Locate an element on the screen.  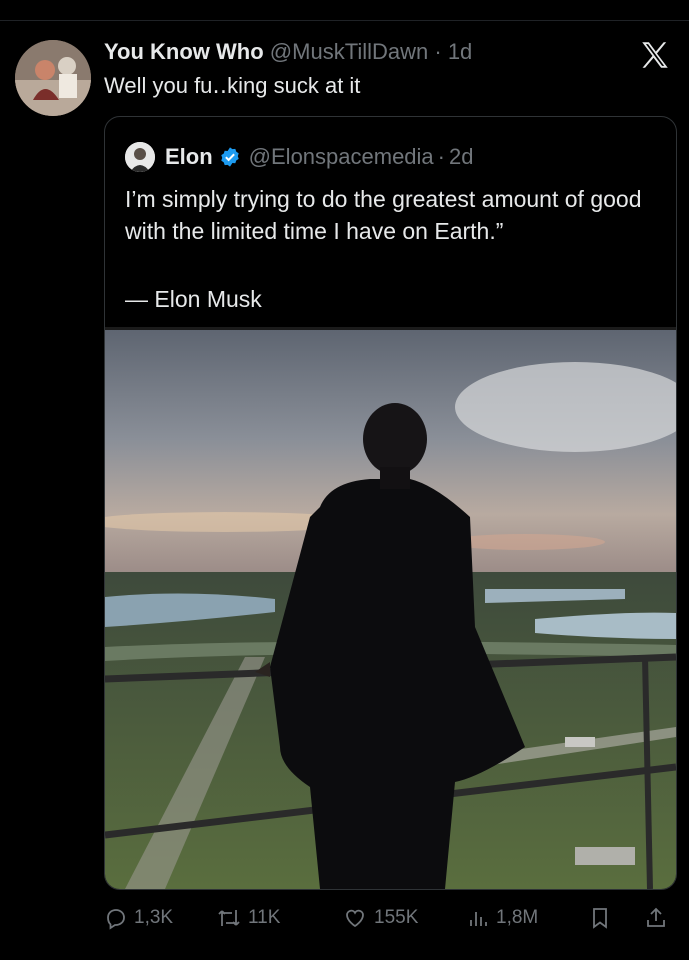
author-avatar is located at coordinates (53, 78).